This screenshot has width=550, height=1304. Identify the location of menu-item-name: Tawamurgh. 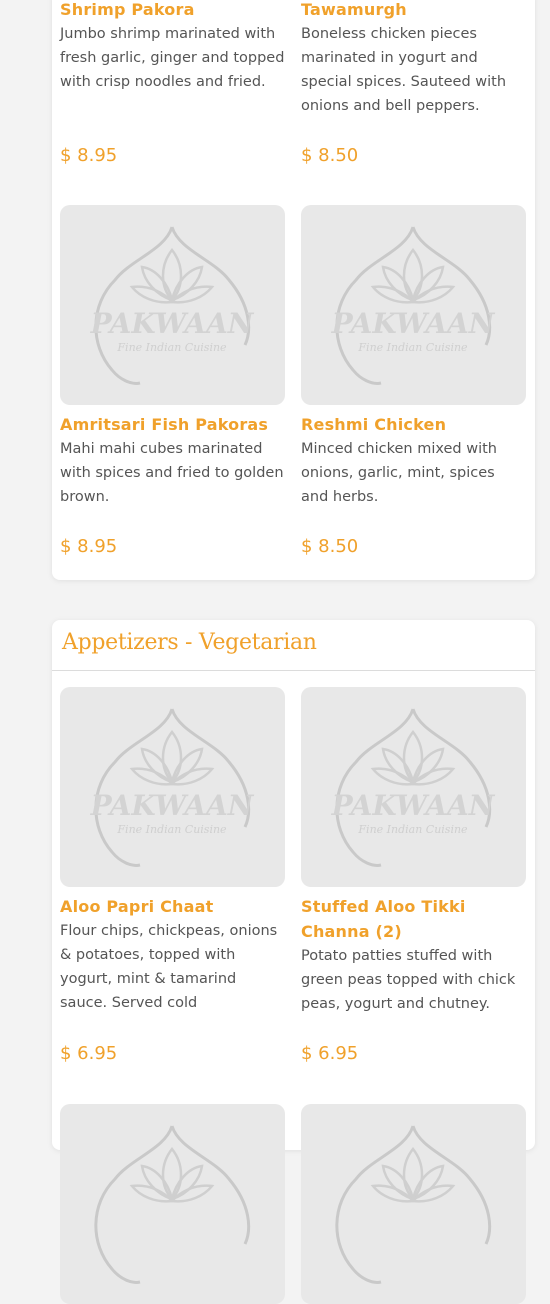
(354, 9).